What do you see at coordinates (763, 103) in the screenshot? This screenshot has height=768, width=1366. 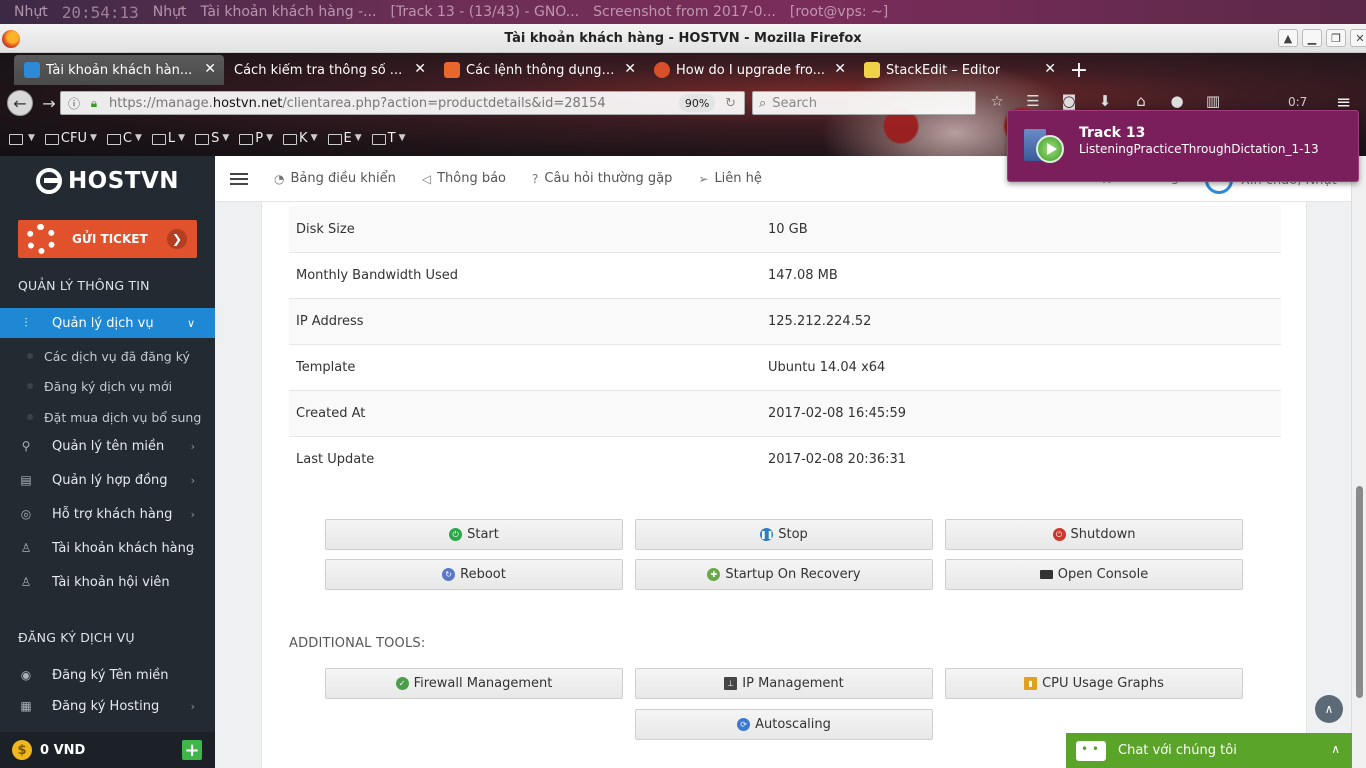 I see `search-icon: ⌕` at bounding box center [763, 103].